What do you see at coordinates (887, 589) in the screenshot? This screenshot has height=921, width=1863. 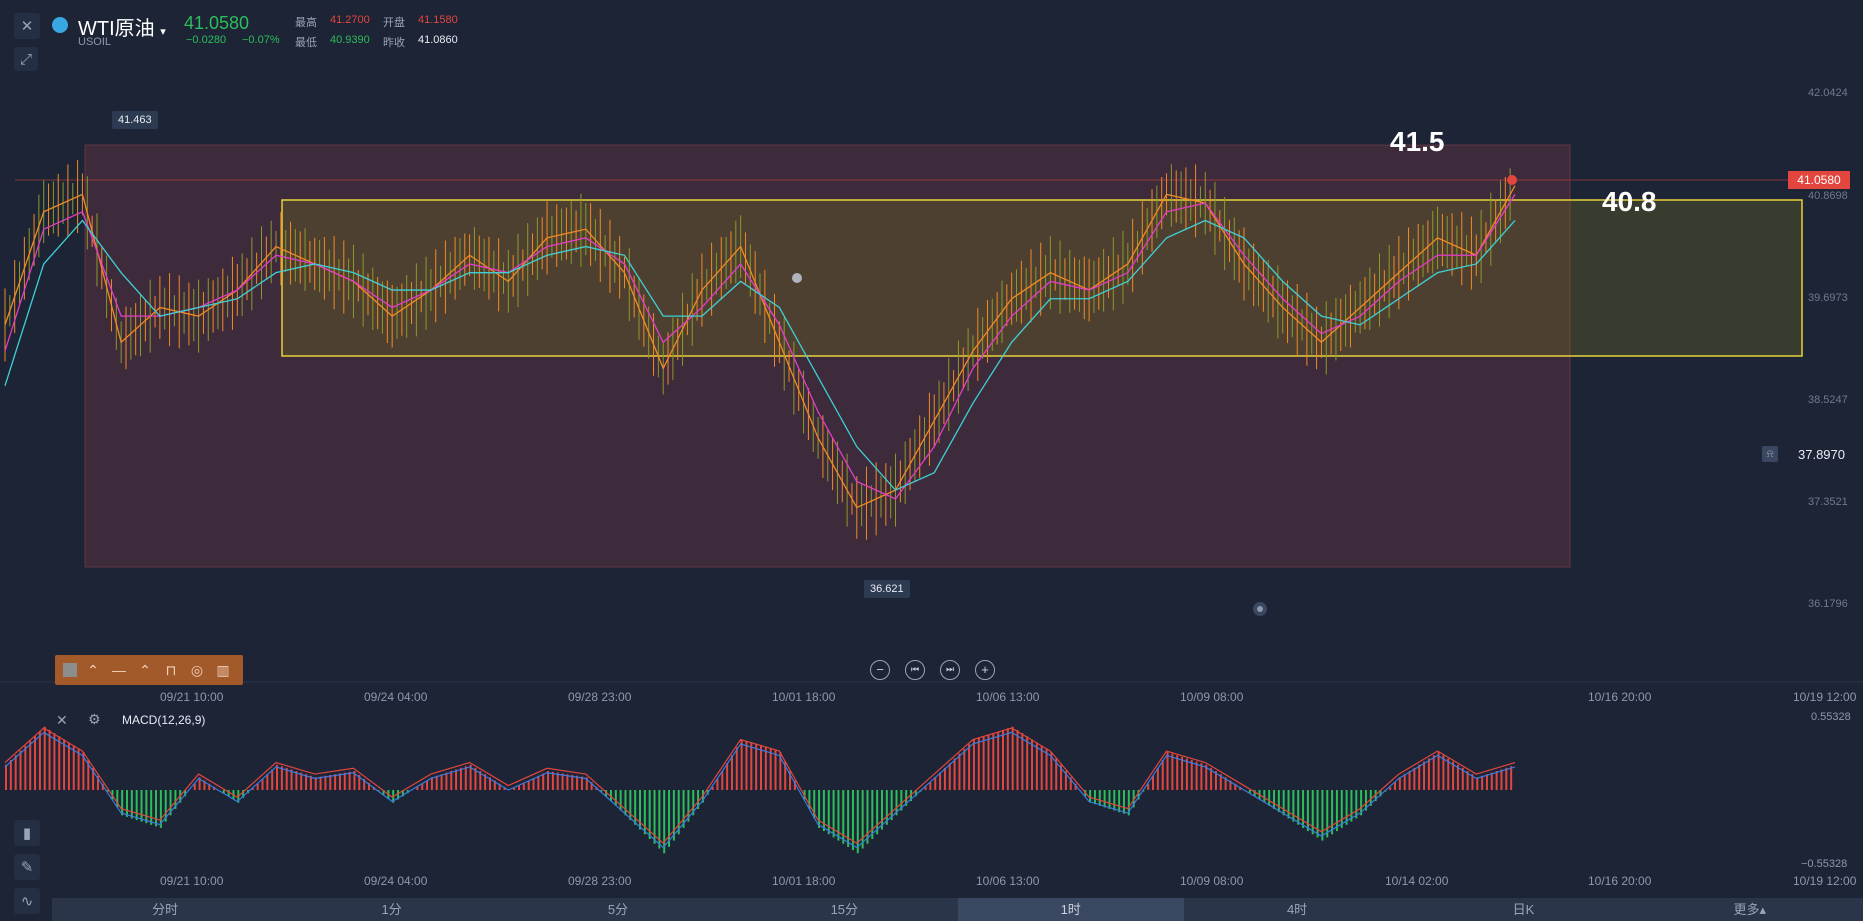 I see `low-tooltip: 36.621` at bounding box center [887, 589].